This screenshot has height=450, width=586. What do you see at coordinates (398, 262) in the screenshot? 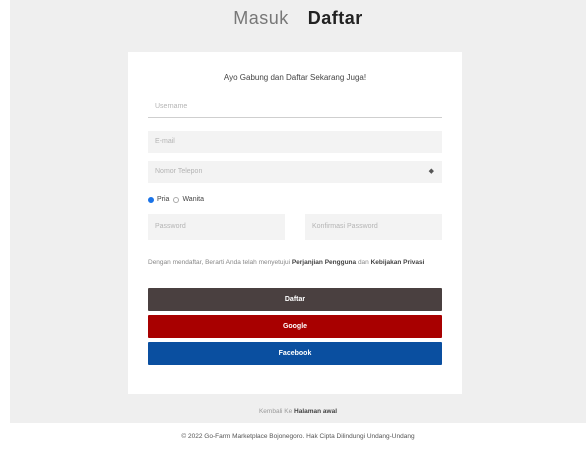
I see `privacy-link: Kebijakan Privasi` at bounding box center [398, 262].